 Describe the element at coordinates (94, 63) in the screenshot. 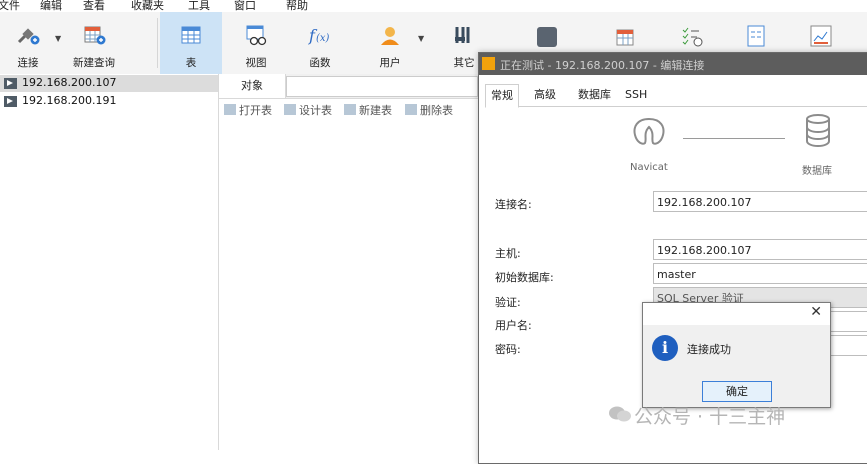

I see `new-query-label: 新建查询` at that location.